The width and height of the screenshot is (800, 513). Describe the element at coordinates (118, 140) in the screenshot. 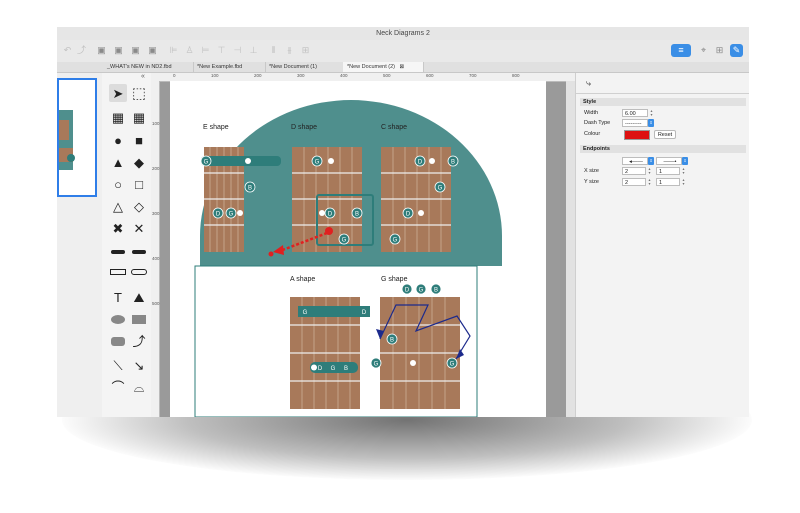

I see `filled-circle-tool-icon: ●` at that location.